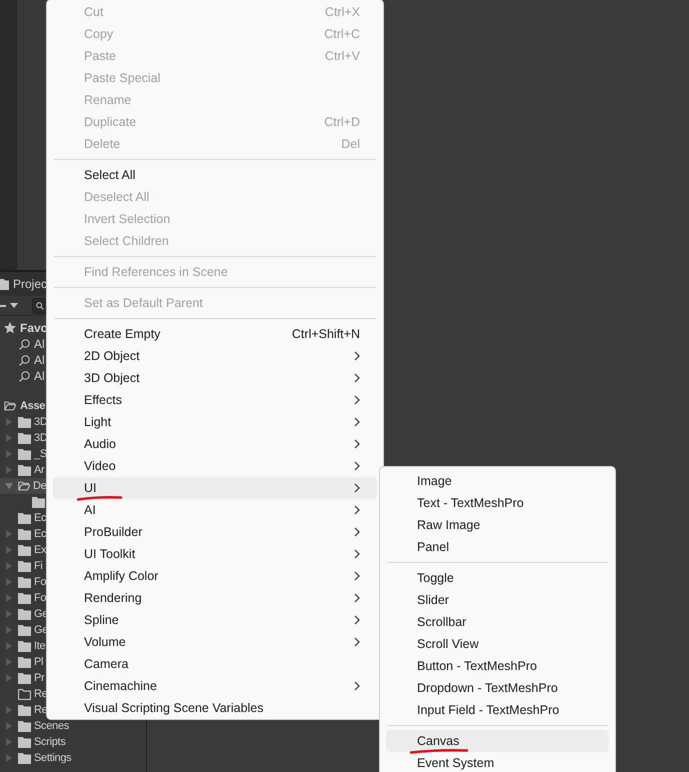 The width and height of the screenshot is (689, 772). I want to click on folder-name: Settings, so click(53, 758).